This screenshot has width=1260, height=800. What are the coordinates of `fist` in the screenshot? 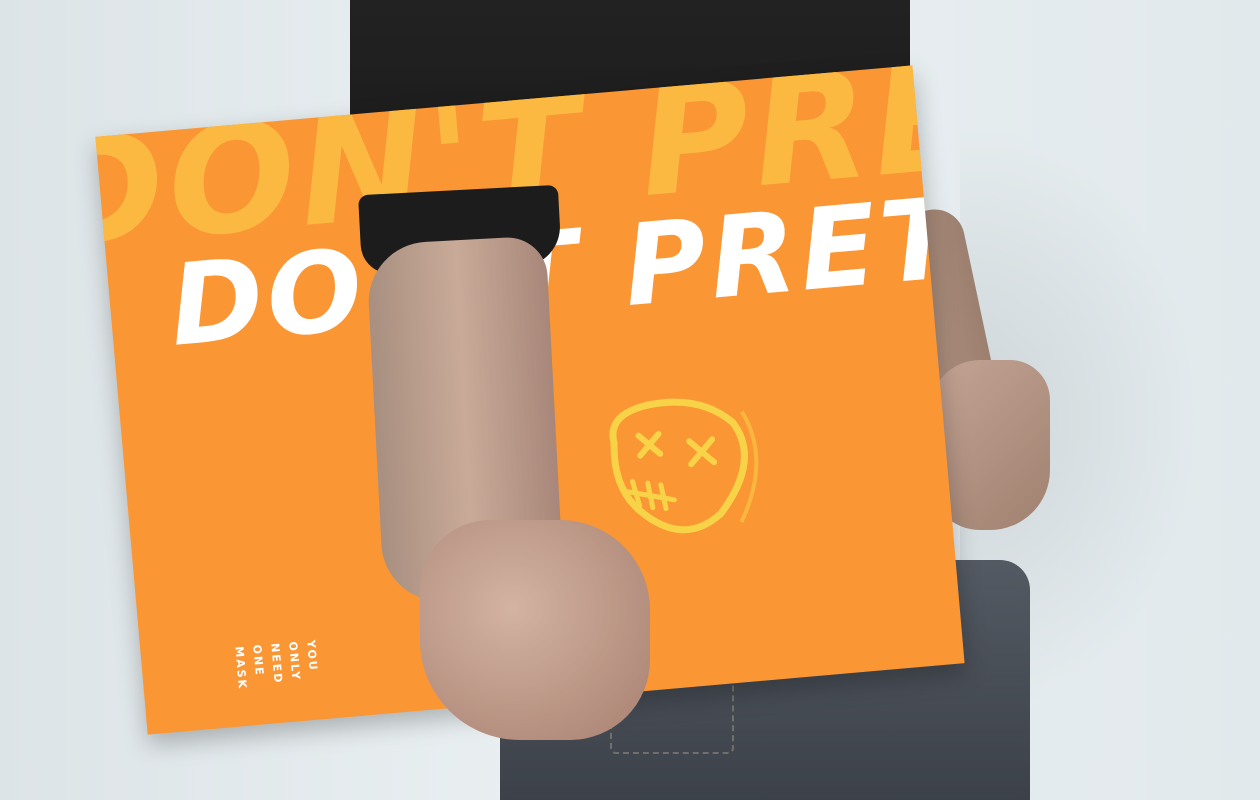 It's located at (535, 630).